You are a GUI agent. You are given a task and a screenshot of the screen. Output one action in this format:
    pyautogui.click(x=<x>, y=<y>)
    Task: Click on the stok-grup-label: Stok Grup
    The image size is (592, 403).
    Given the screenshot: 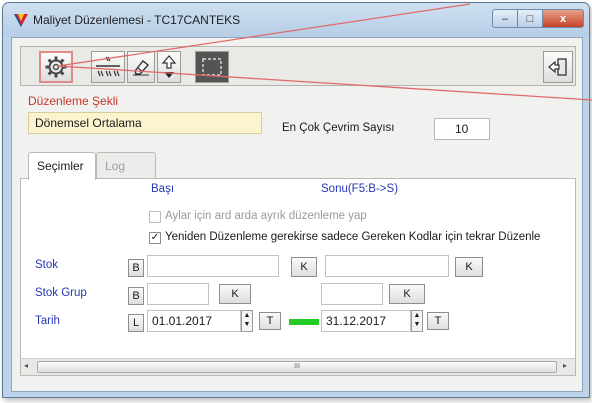 What is the action you would take?
    pyautogui.click(x=61, y=293)
    